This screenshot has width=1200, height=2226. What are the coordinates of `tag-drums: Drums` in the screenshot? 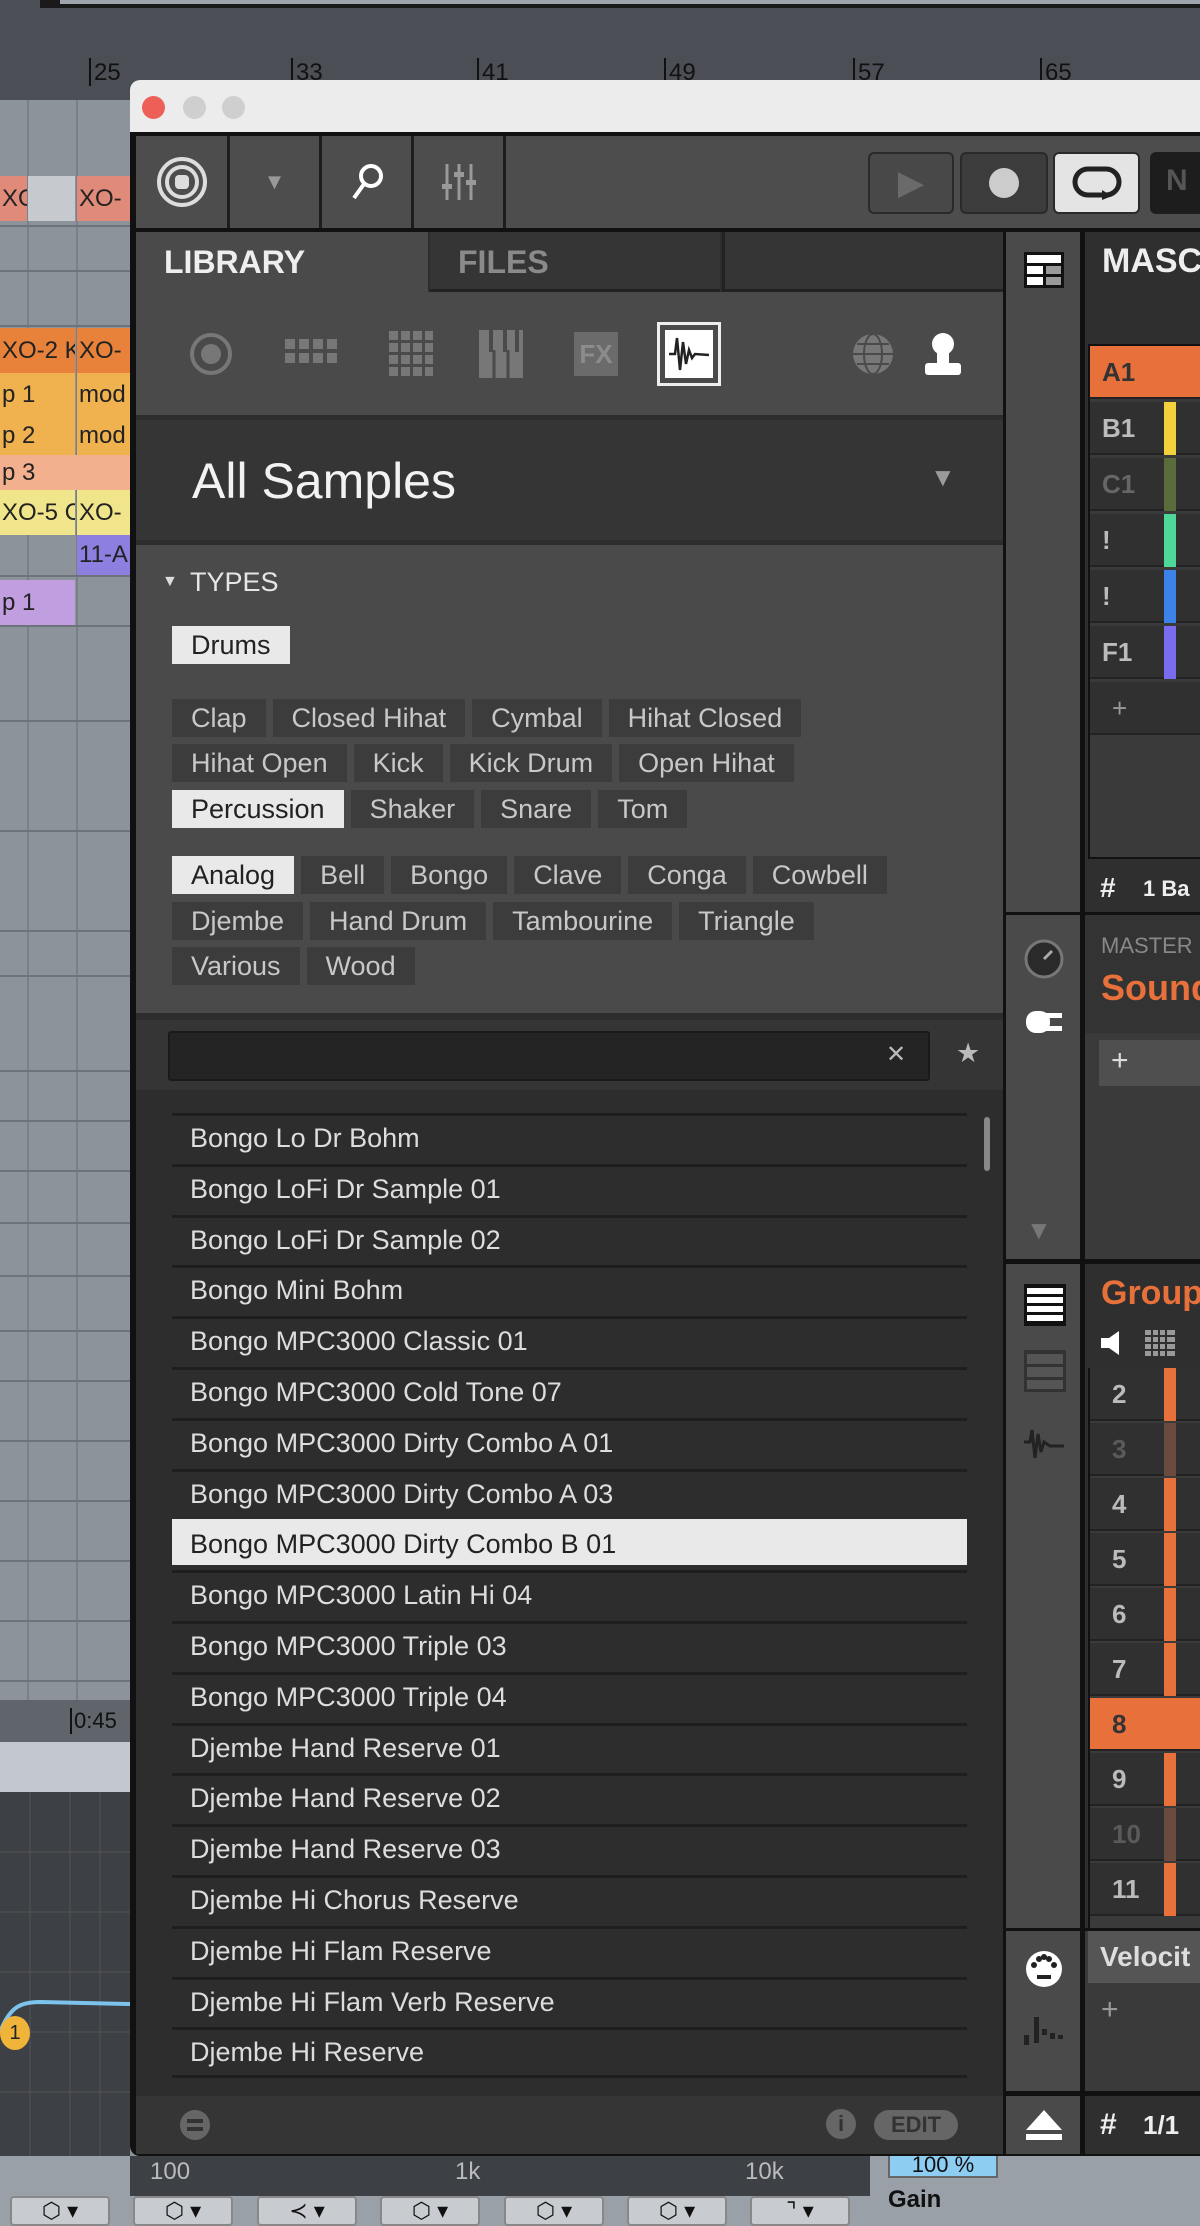 It's located at (231, 645).